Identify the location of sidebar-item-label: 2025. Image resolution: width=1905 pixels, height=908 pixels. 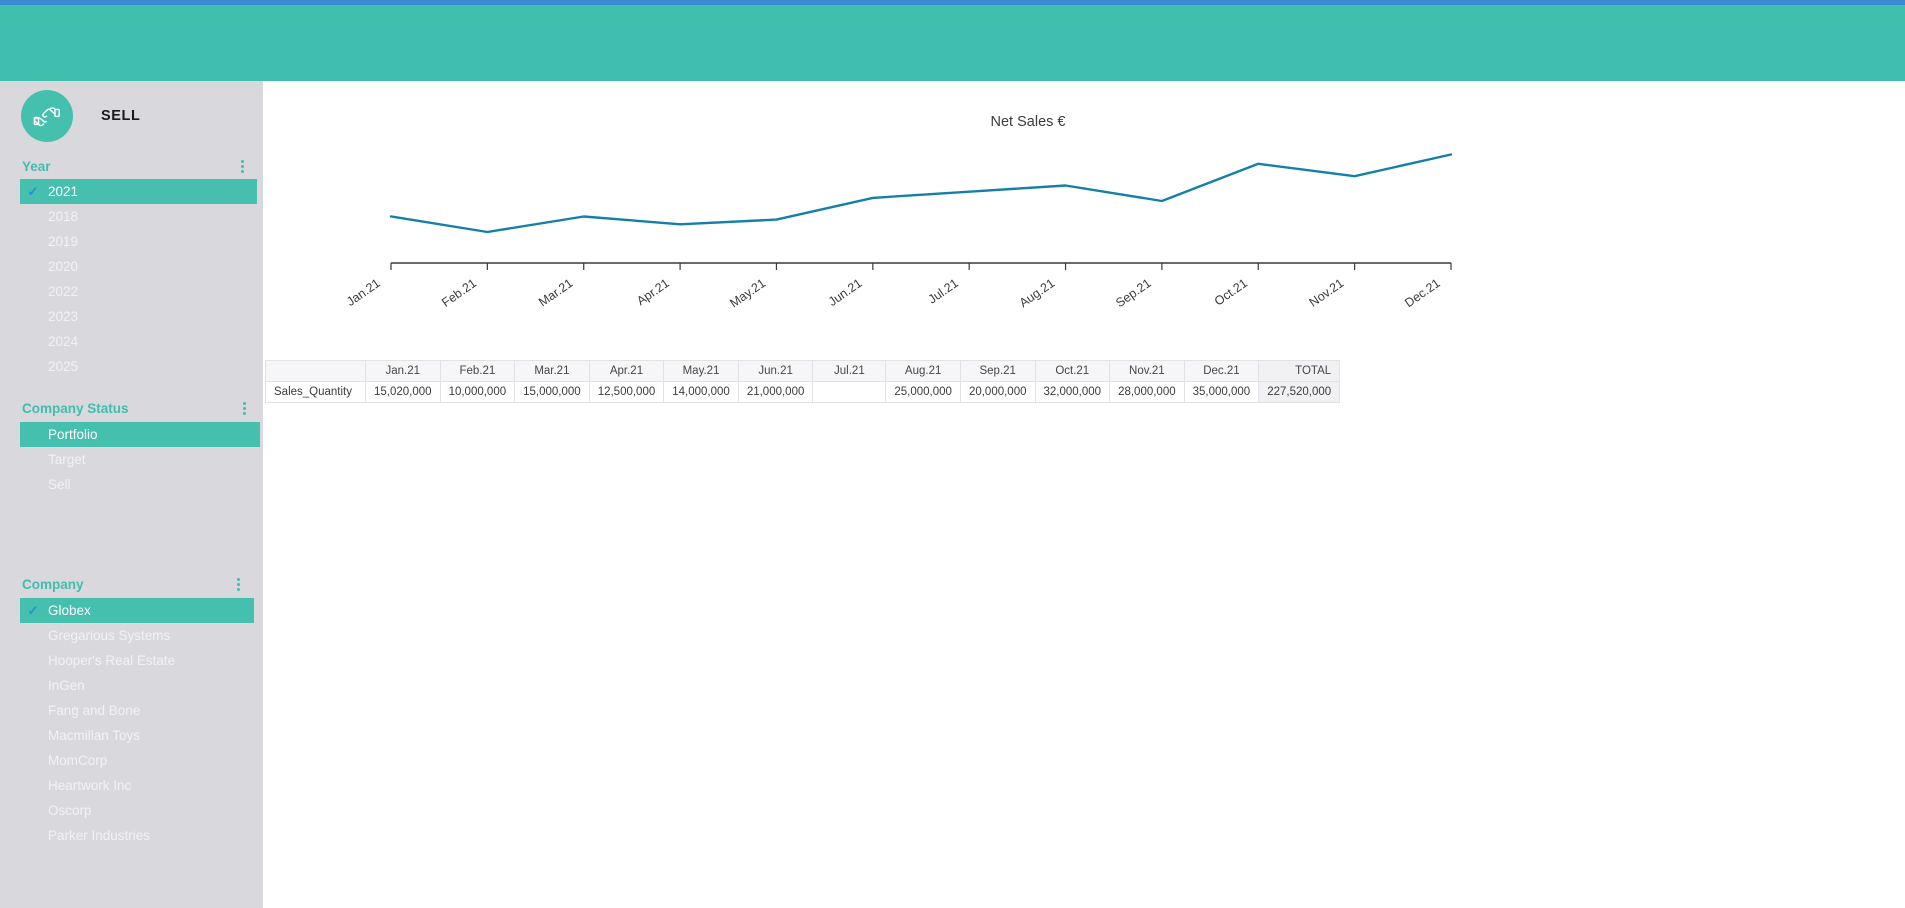
(63, 366).